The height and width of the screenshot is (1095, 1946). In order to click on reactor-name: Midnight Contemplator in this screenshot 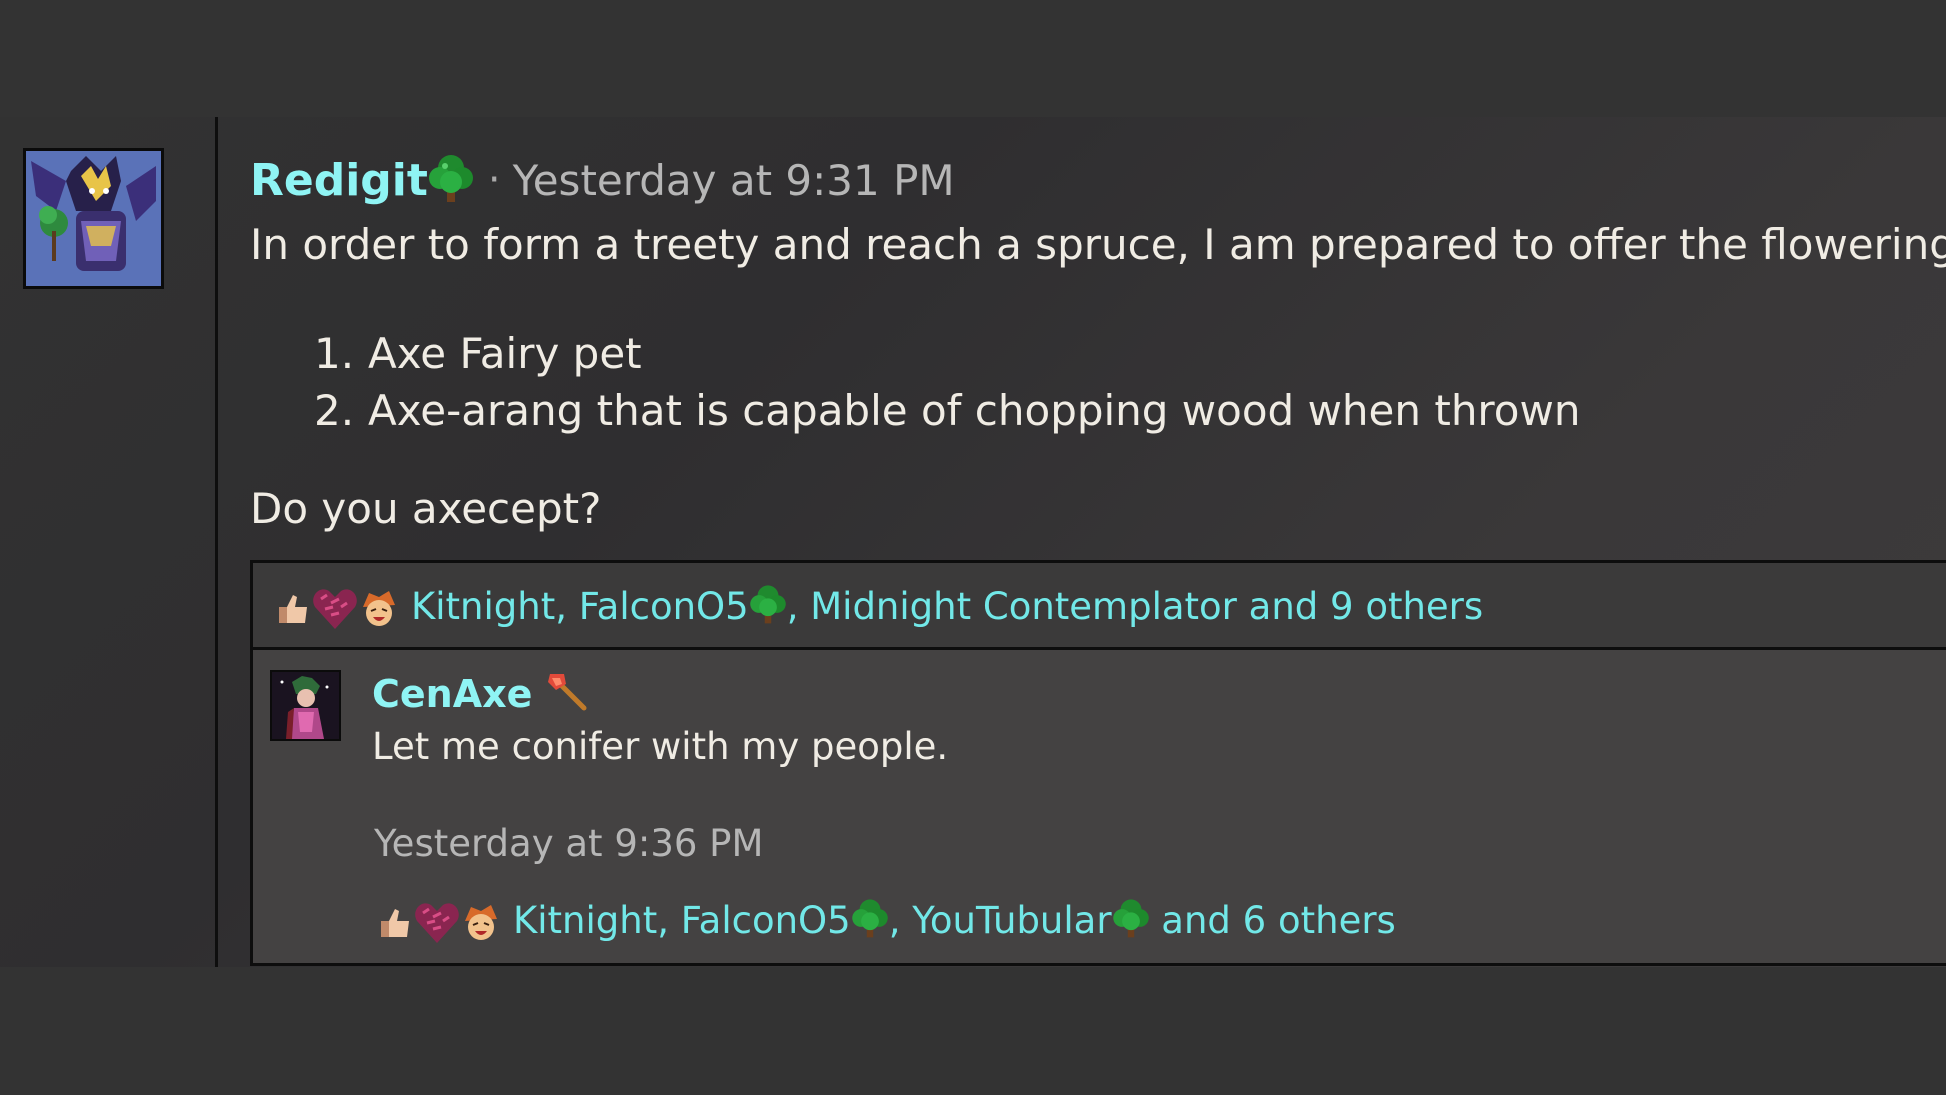, I will do `click(1023, 606)`.